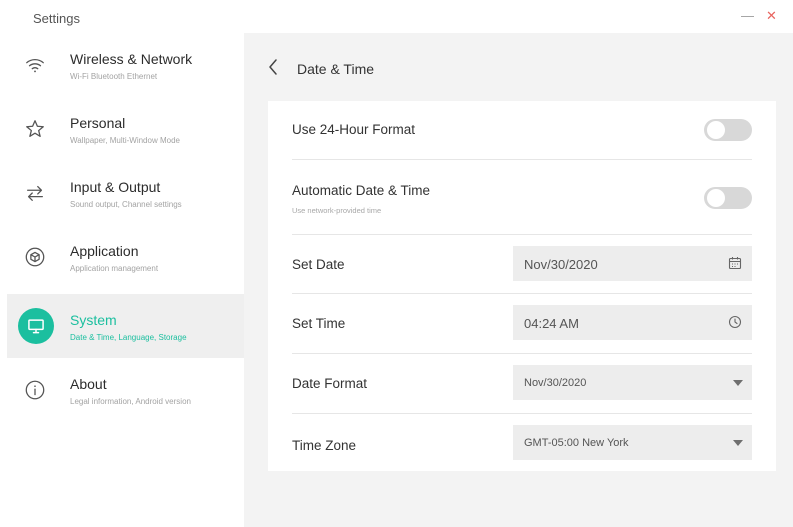  I want to click on monitor-icon, so click(36, 326).